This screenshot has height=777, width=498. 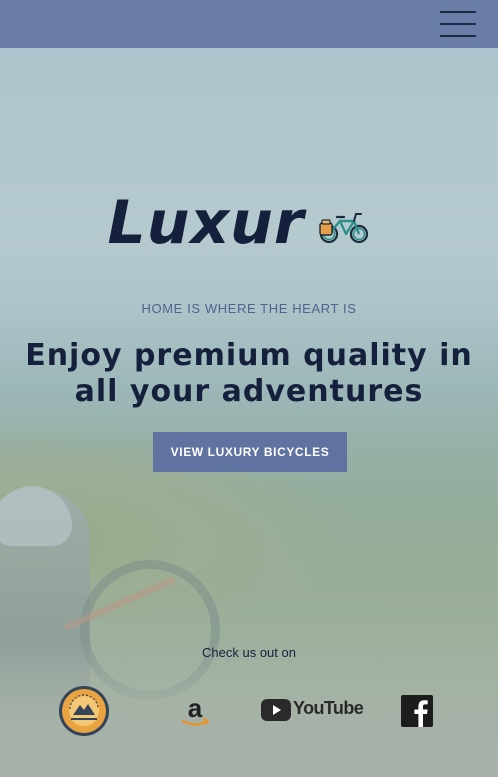 I want to click on youtube-icon, so click(x=276, y=710).